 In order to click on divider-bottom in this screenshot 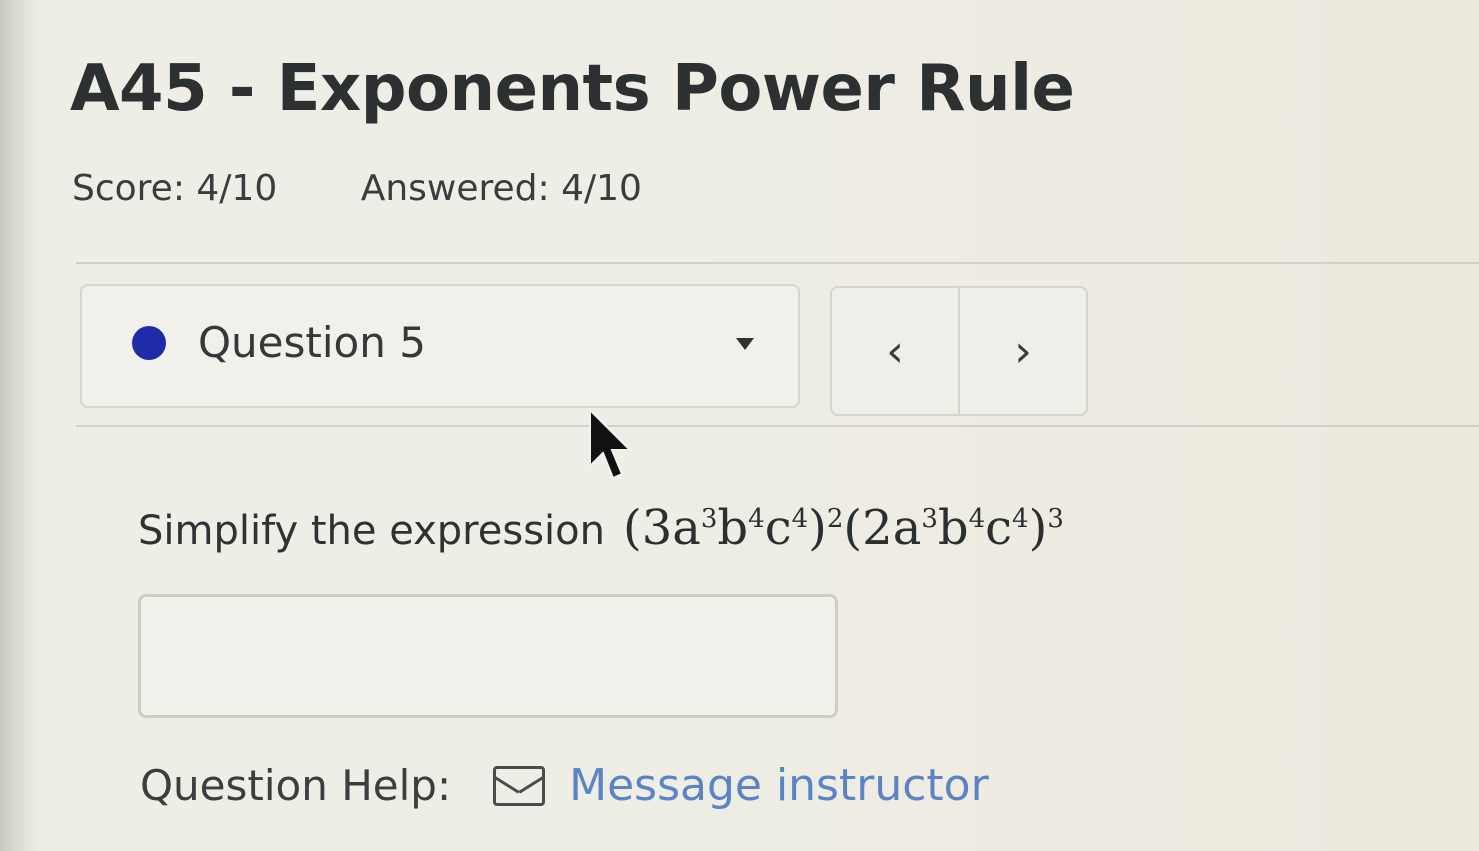, I will do `click(777, 426)`.